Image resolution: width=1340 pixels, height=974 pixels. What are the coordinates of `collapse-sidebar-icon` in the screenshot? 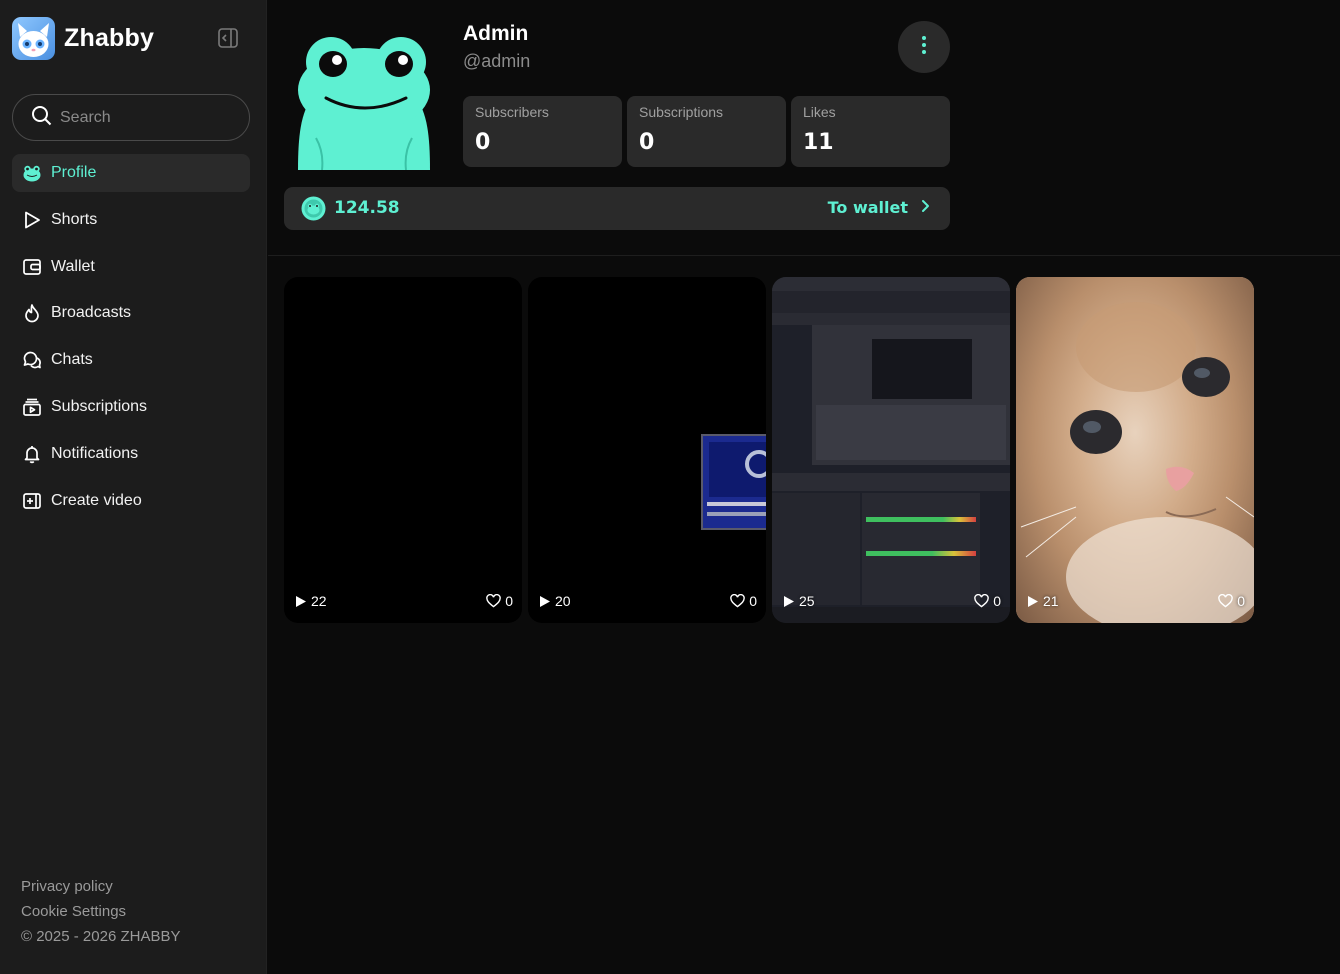 It's located at (228, 38).